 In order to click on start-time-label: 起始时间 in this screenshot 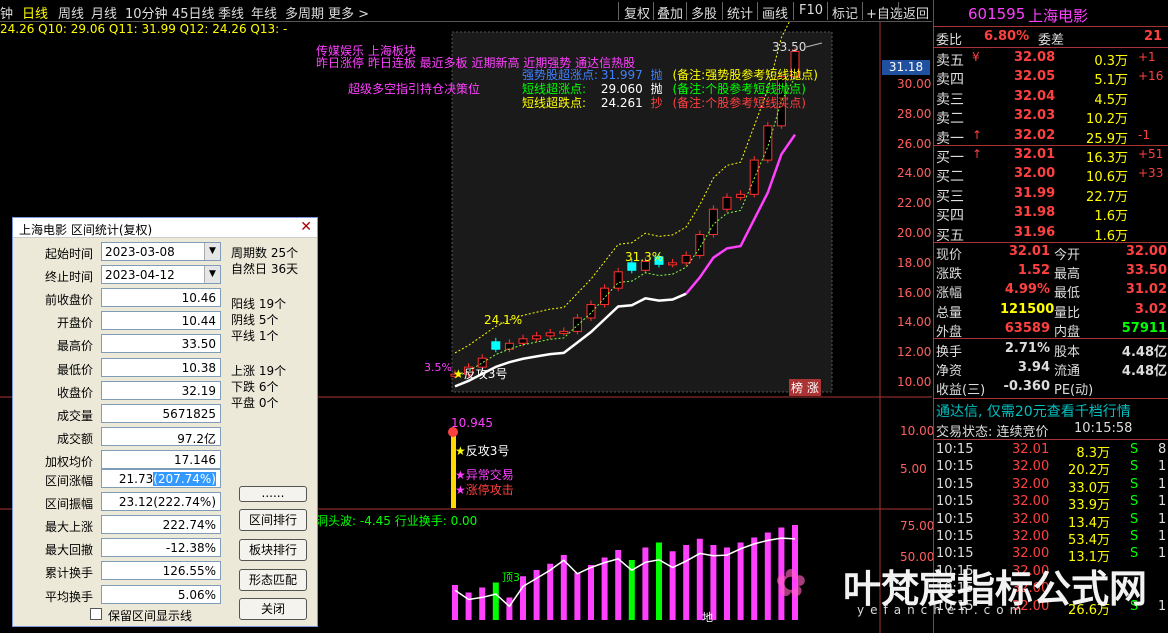, I will do `click(68, 254)`.